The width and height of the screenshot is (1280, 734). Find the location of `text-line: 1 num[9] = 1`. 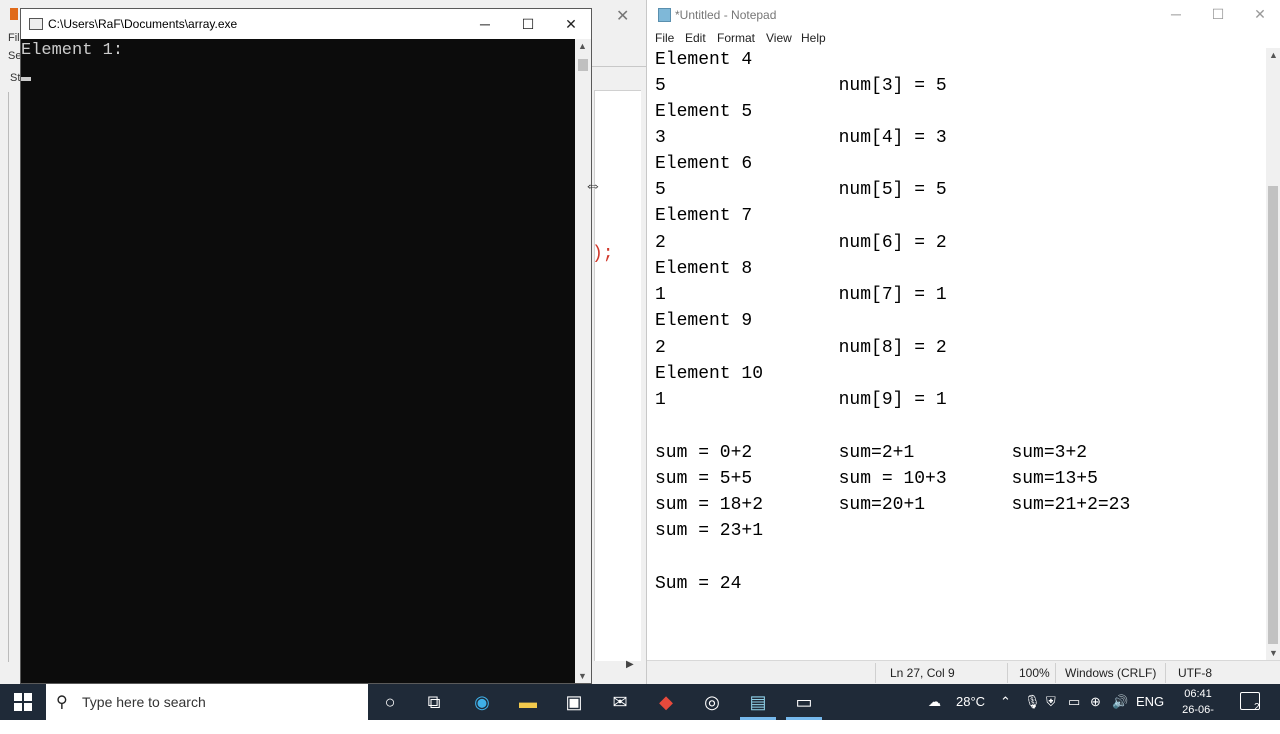

text-line: 1 num[9] = 1 is located at coordinates (801, 400).